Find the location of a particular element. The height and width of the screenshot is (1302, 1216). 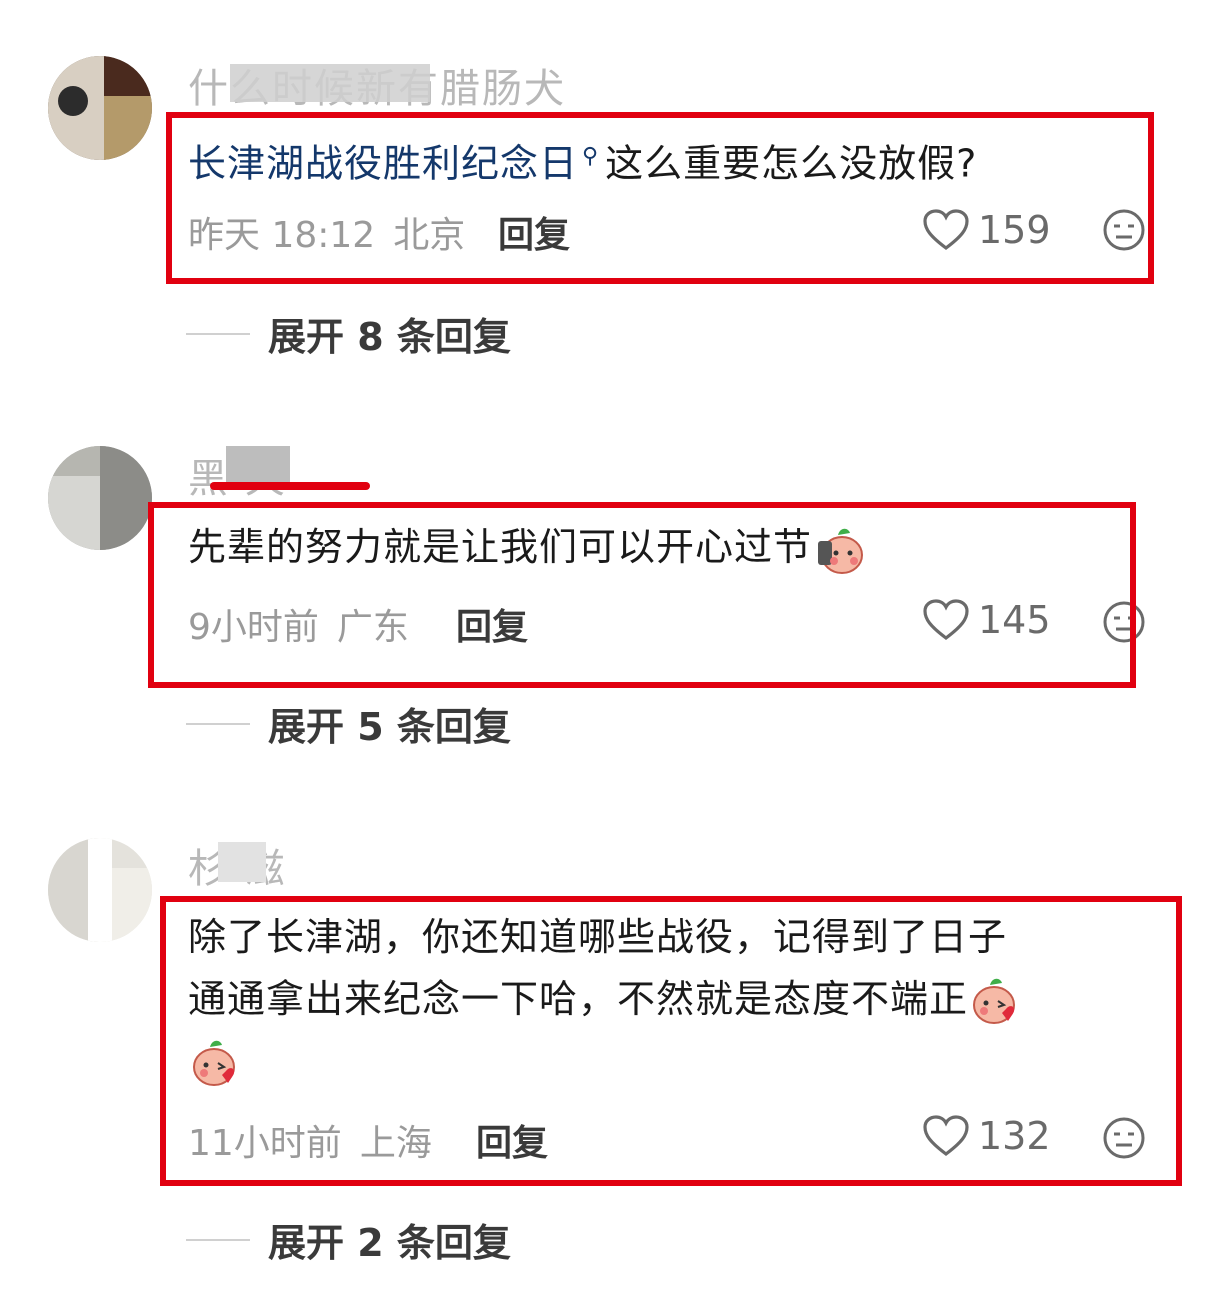

expand-replies-button: 展开 5 条回复 is located at coordinates (348, 723).